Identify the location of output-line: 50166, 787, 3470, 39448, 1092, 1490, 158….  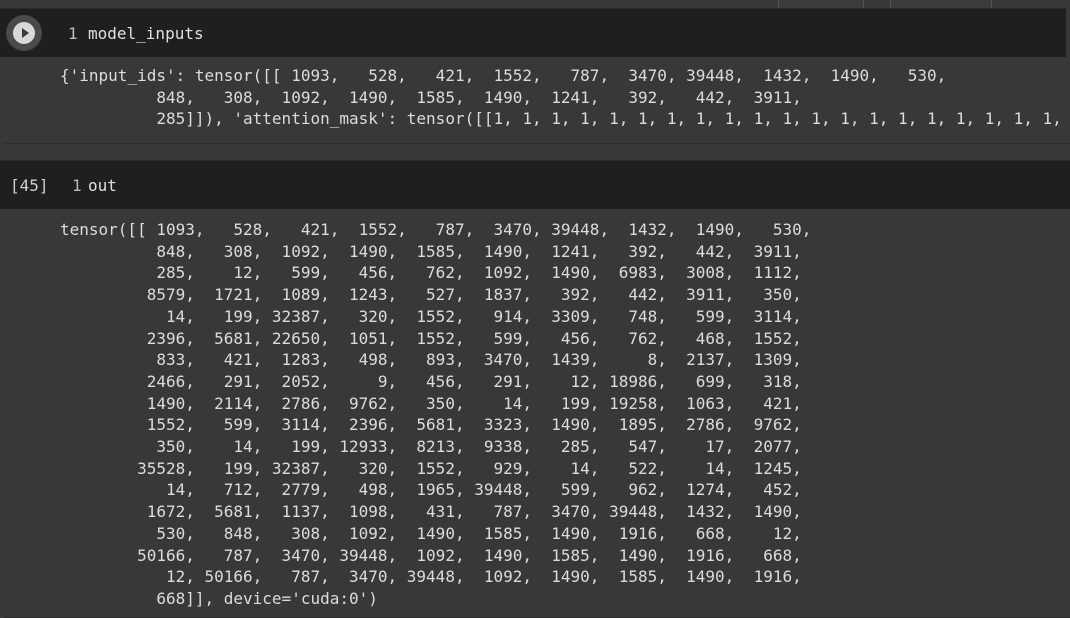
(469, 555).